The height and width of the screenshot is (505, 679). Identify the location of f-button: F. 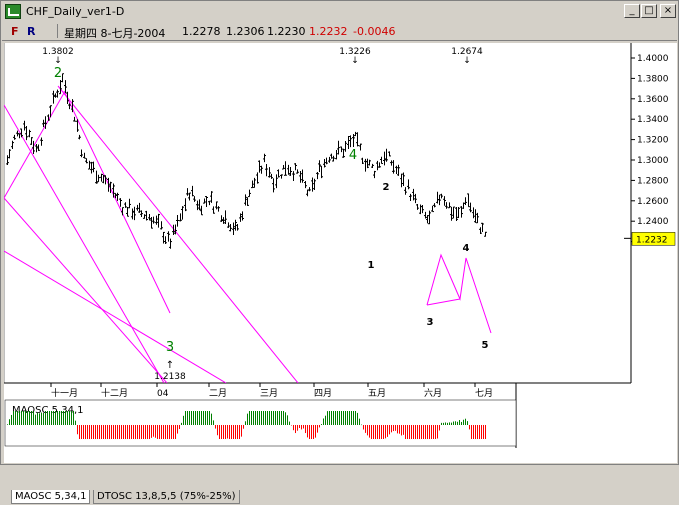
(15, 31).